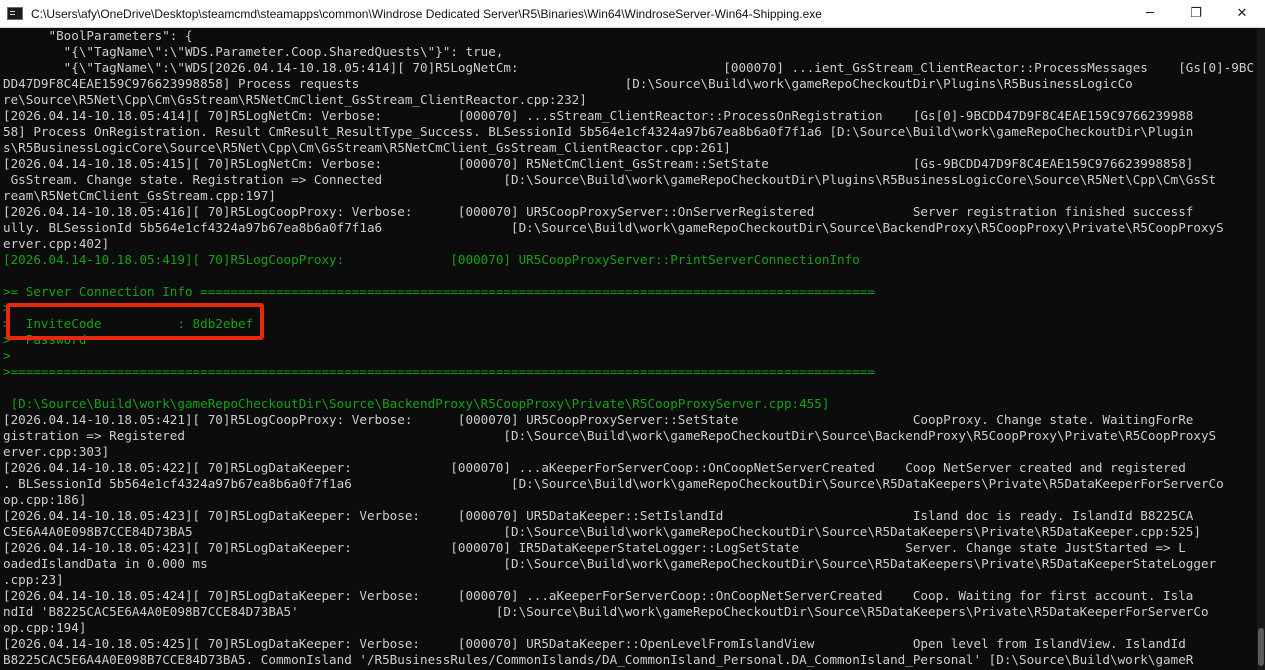 The image size is (1265, 670). What do you see at coordinates (139, 195) in the screenshot?
I see `console-line: ream\R5NetCmClient_GsStream.cpp:197]` at bounding box center [139, 195].